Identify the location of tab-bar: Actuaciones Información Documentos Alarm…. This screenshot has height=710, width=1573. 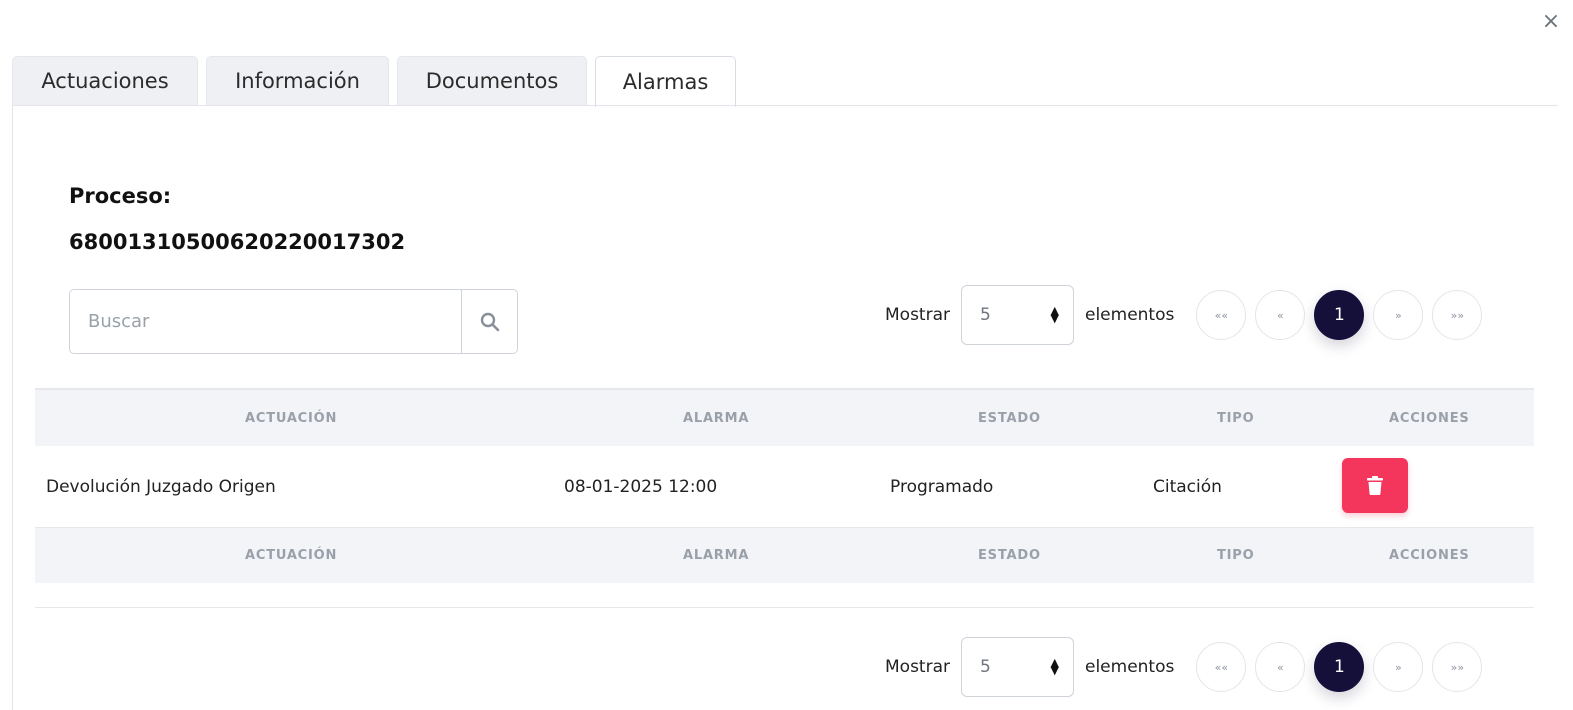
(378, 81).